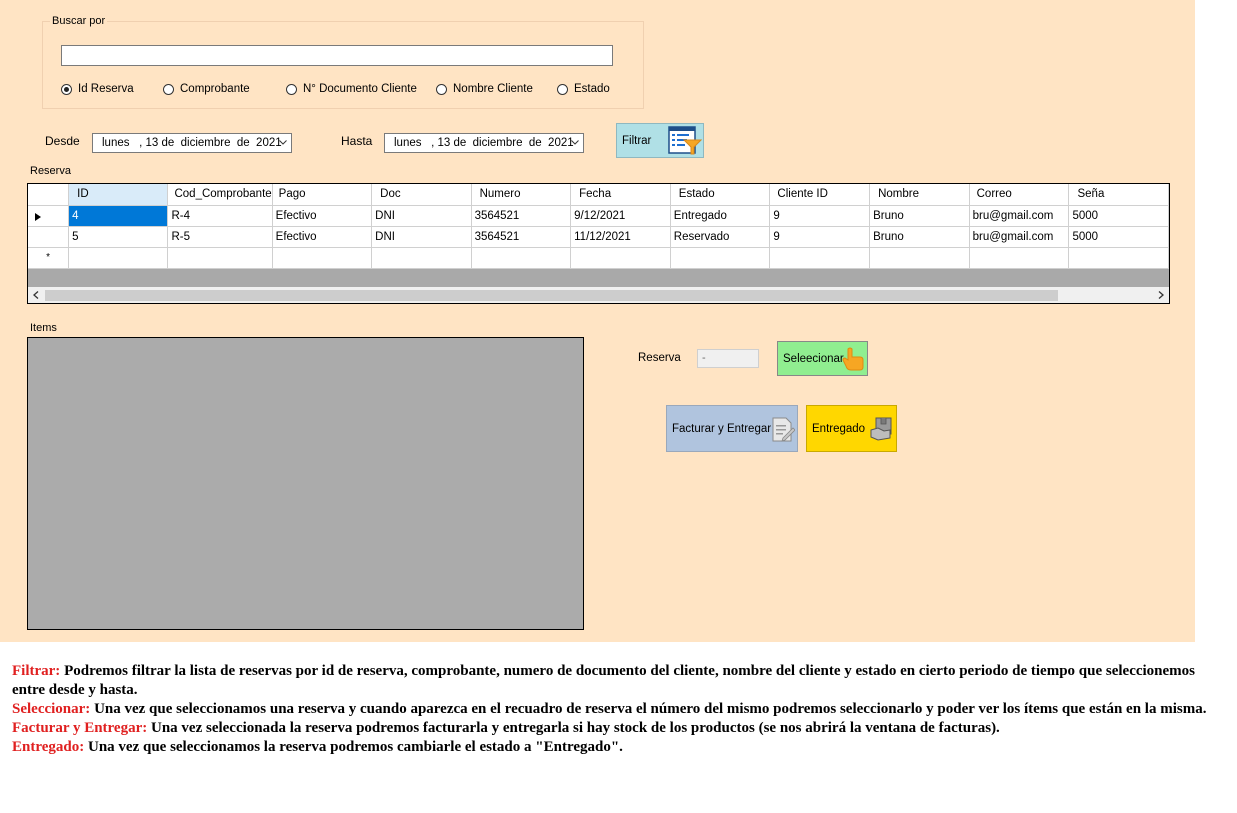 The height and width of the screenshot is (813, 1237). I want to click on cell-id: 5, so click(118, 237).